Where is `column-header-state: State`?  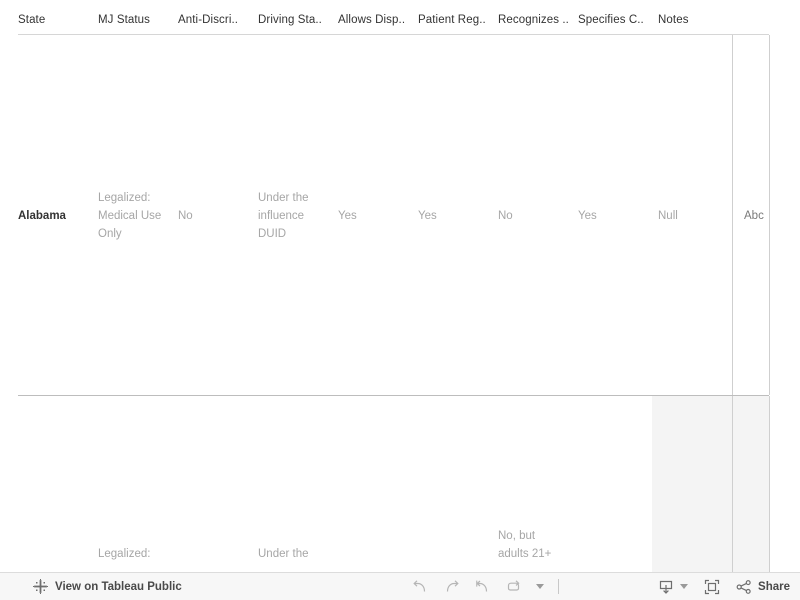
column-header-state: State is located at coordinates (31, 20).